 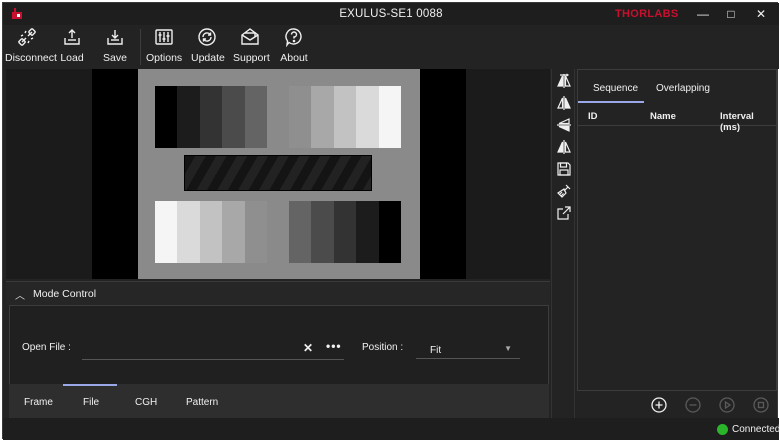 I want to click on clear-file-button: ✕, so click(x=308, y=348).